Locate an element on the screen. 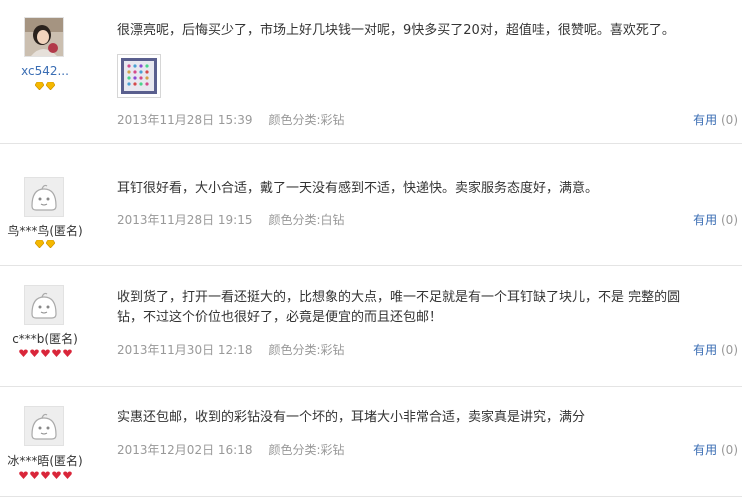 This screenshot has width=742, height=497. earring-card-photo-icon is located at coordinates (139, 76).